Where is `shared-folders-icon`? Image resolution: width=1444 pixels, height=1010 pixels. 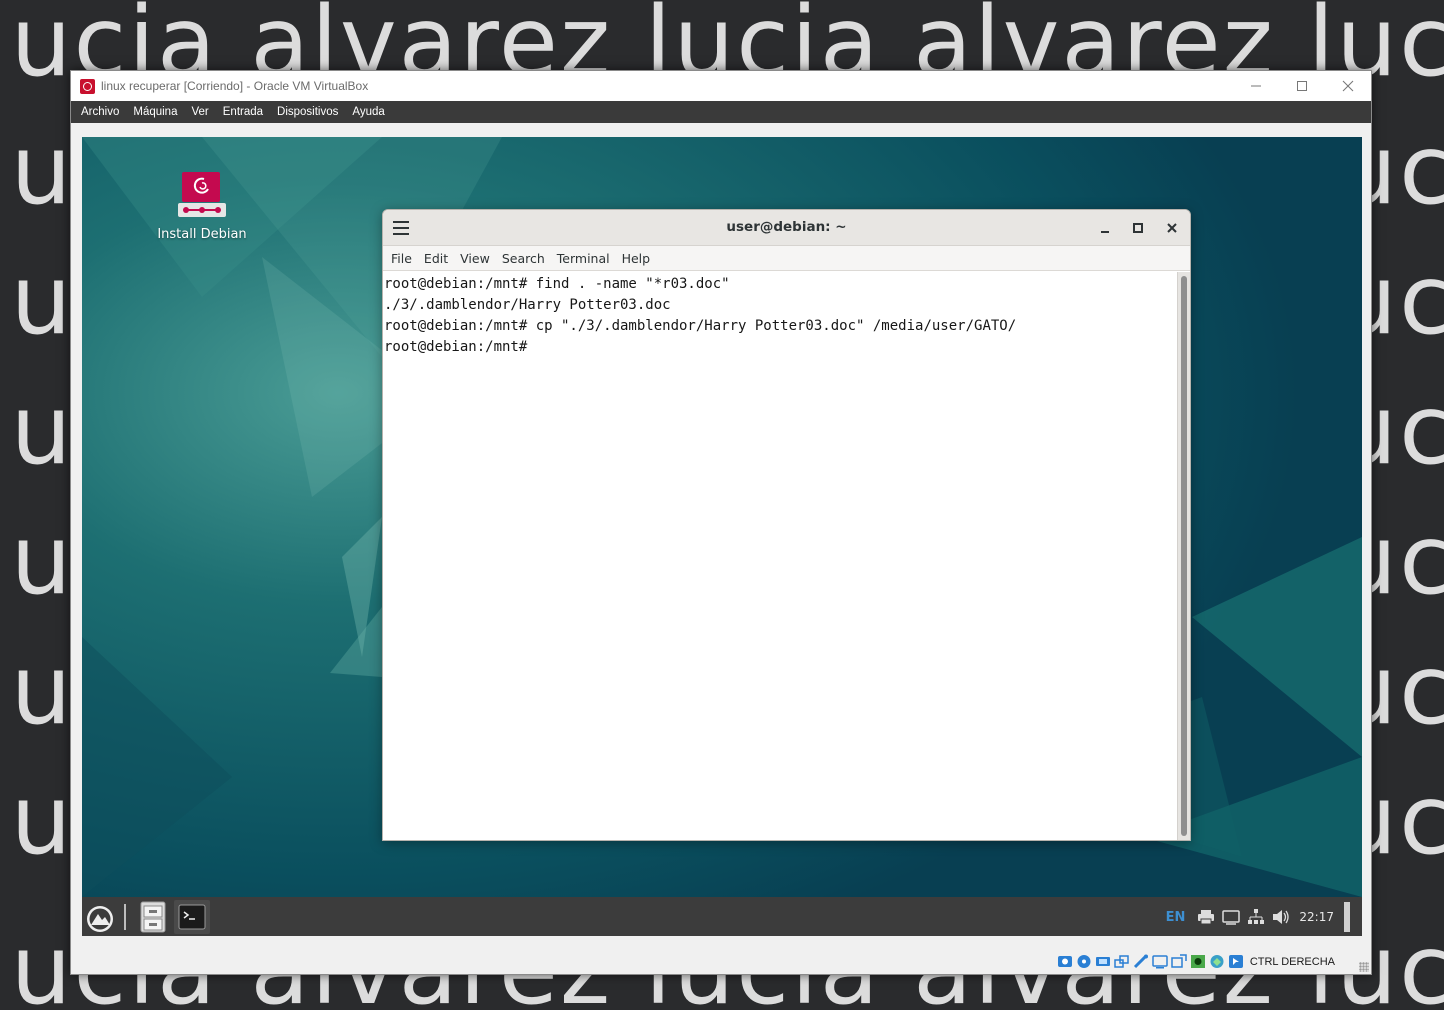 shared-folders-icon is located at coordinates (1160, 961).